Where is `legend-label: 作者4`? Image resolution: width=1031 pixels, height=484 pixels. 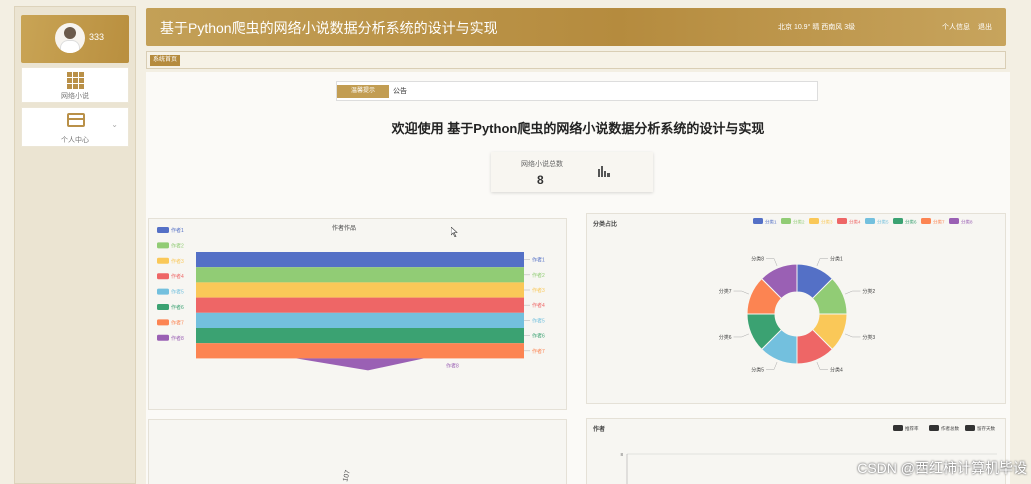 legend-label: 作者4 is located at coordinates (177, 276).